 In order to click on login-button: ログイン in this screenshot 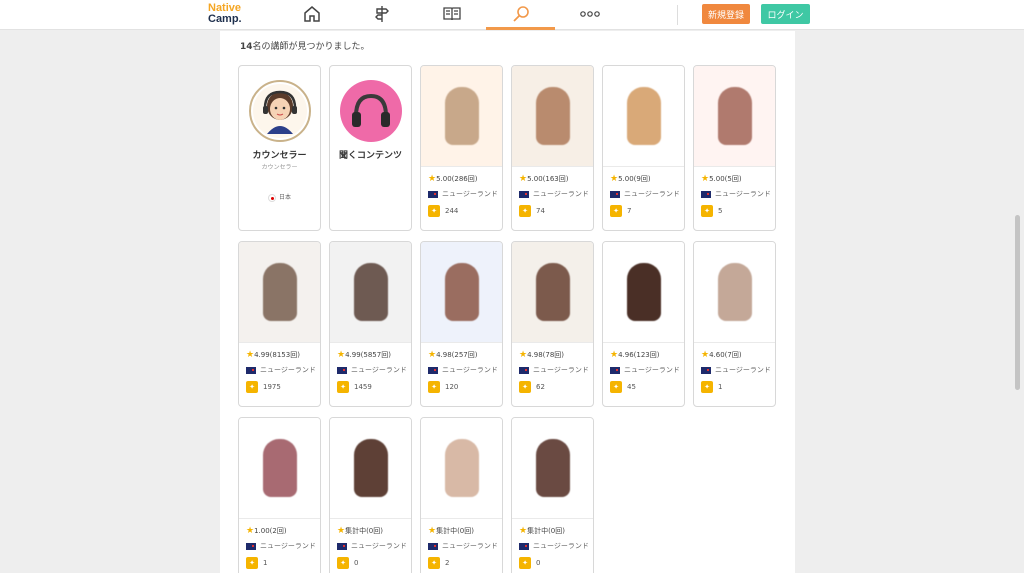, I will do `click(785, 14)`.